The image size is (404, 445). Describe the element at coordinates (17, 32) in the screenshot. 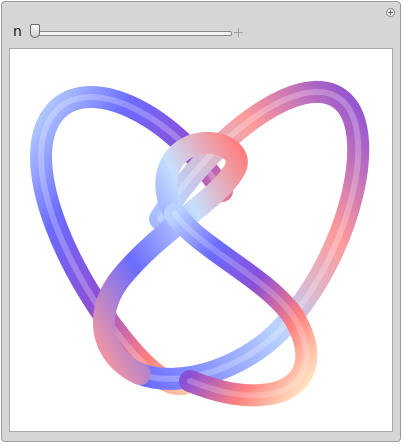

I see `slider-variable-label: n` at that location.